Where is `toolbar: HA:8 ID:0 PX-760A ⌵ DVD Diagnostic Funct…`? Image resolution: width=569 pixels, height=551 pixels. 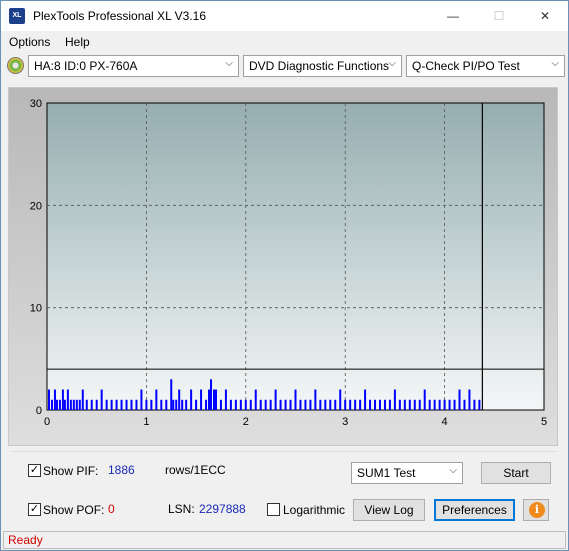
toolbar: HA:8 ID:0 PX-760A ⌵ DVD Diagnostic Funct… is located at coordinates (284, 66).